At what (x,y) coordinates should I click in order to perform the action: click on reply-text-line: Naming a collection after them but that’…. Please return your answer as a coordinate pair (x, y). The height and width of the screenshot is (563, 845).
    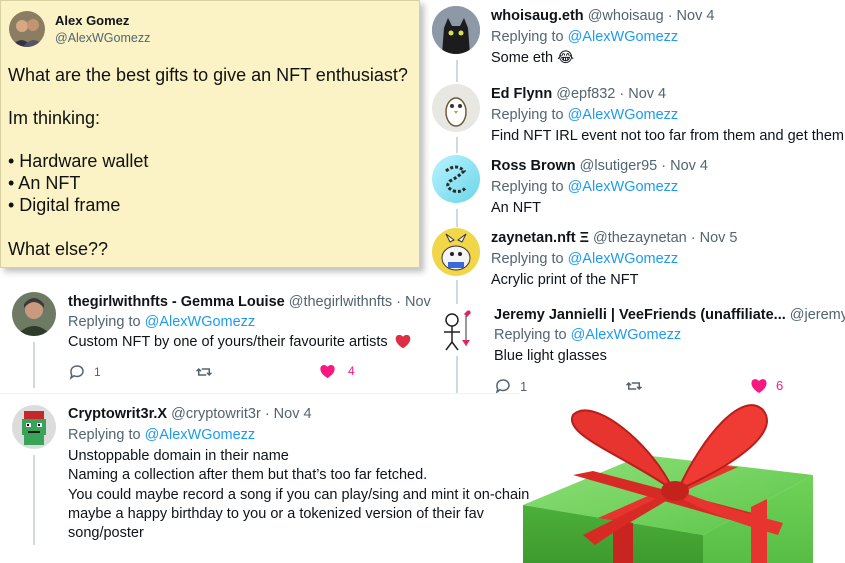
    Looking at the image, I should click on (248, 475).